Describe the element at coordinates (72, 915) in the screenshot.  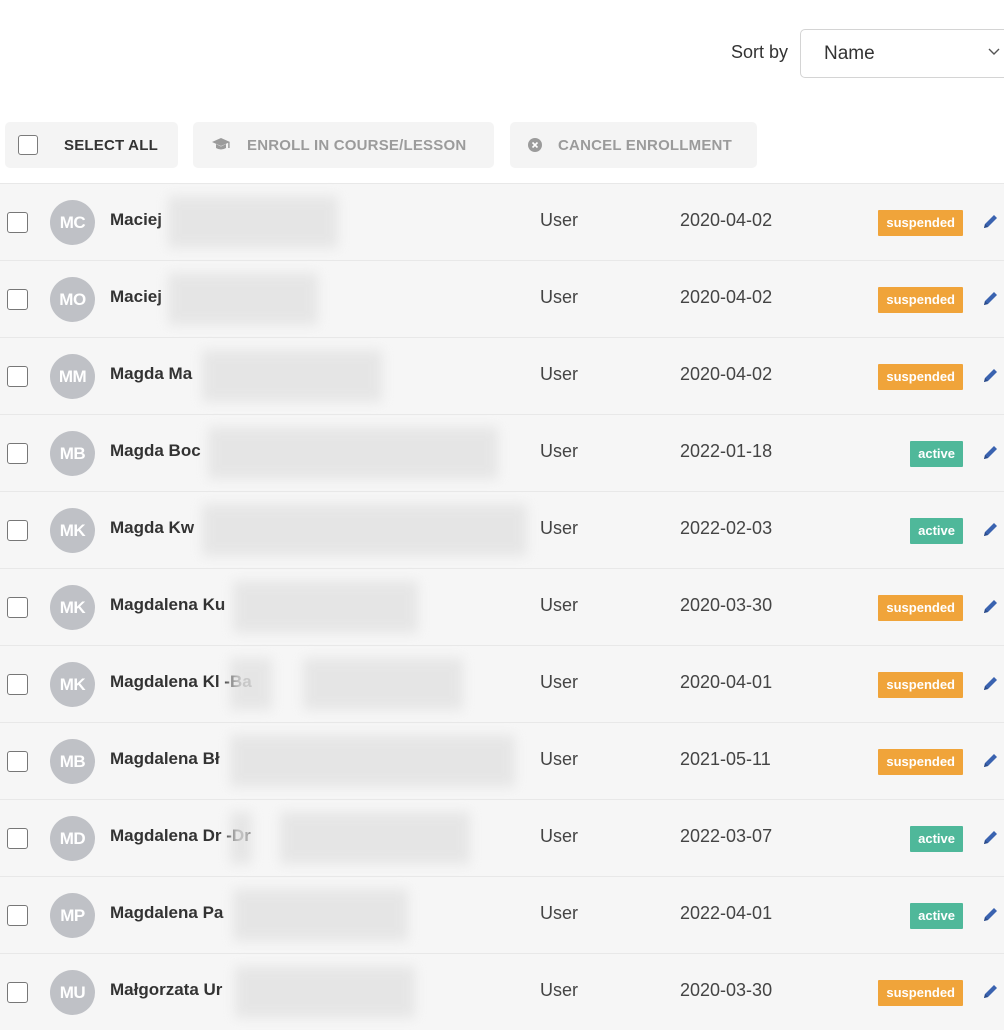
I see `avatar: MP` at that location.